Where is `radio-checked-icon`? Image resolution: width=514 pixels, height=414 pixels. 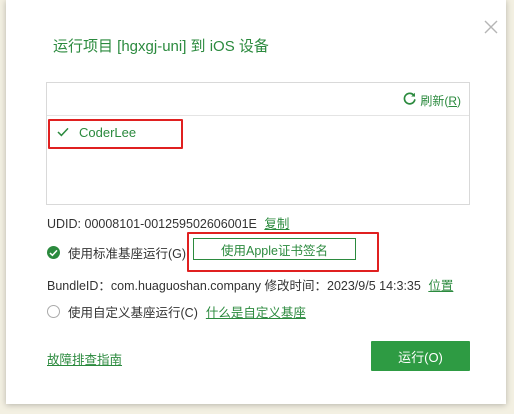 radio-checked-icon is located at coordinates (53, 252).